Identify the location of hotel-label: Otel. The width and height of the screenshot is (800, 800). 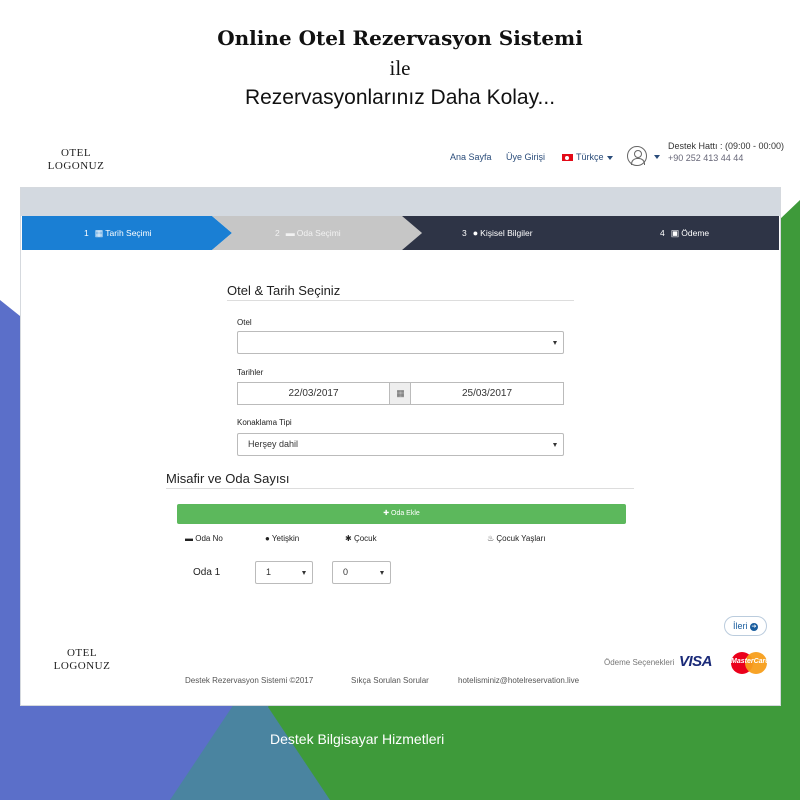
(244, 322).